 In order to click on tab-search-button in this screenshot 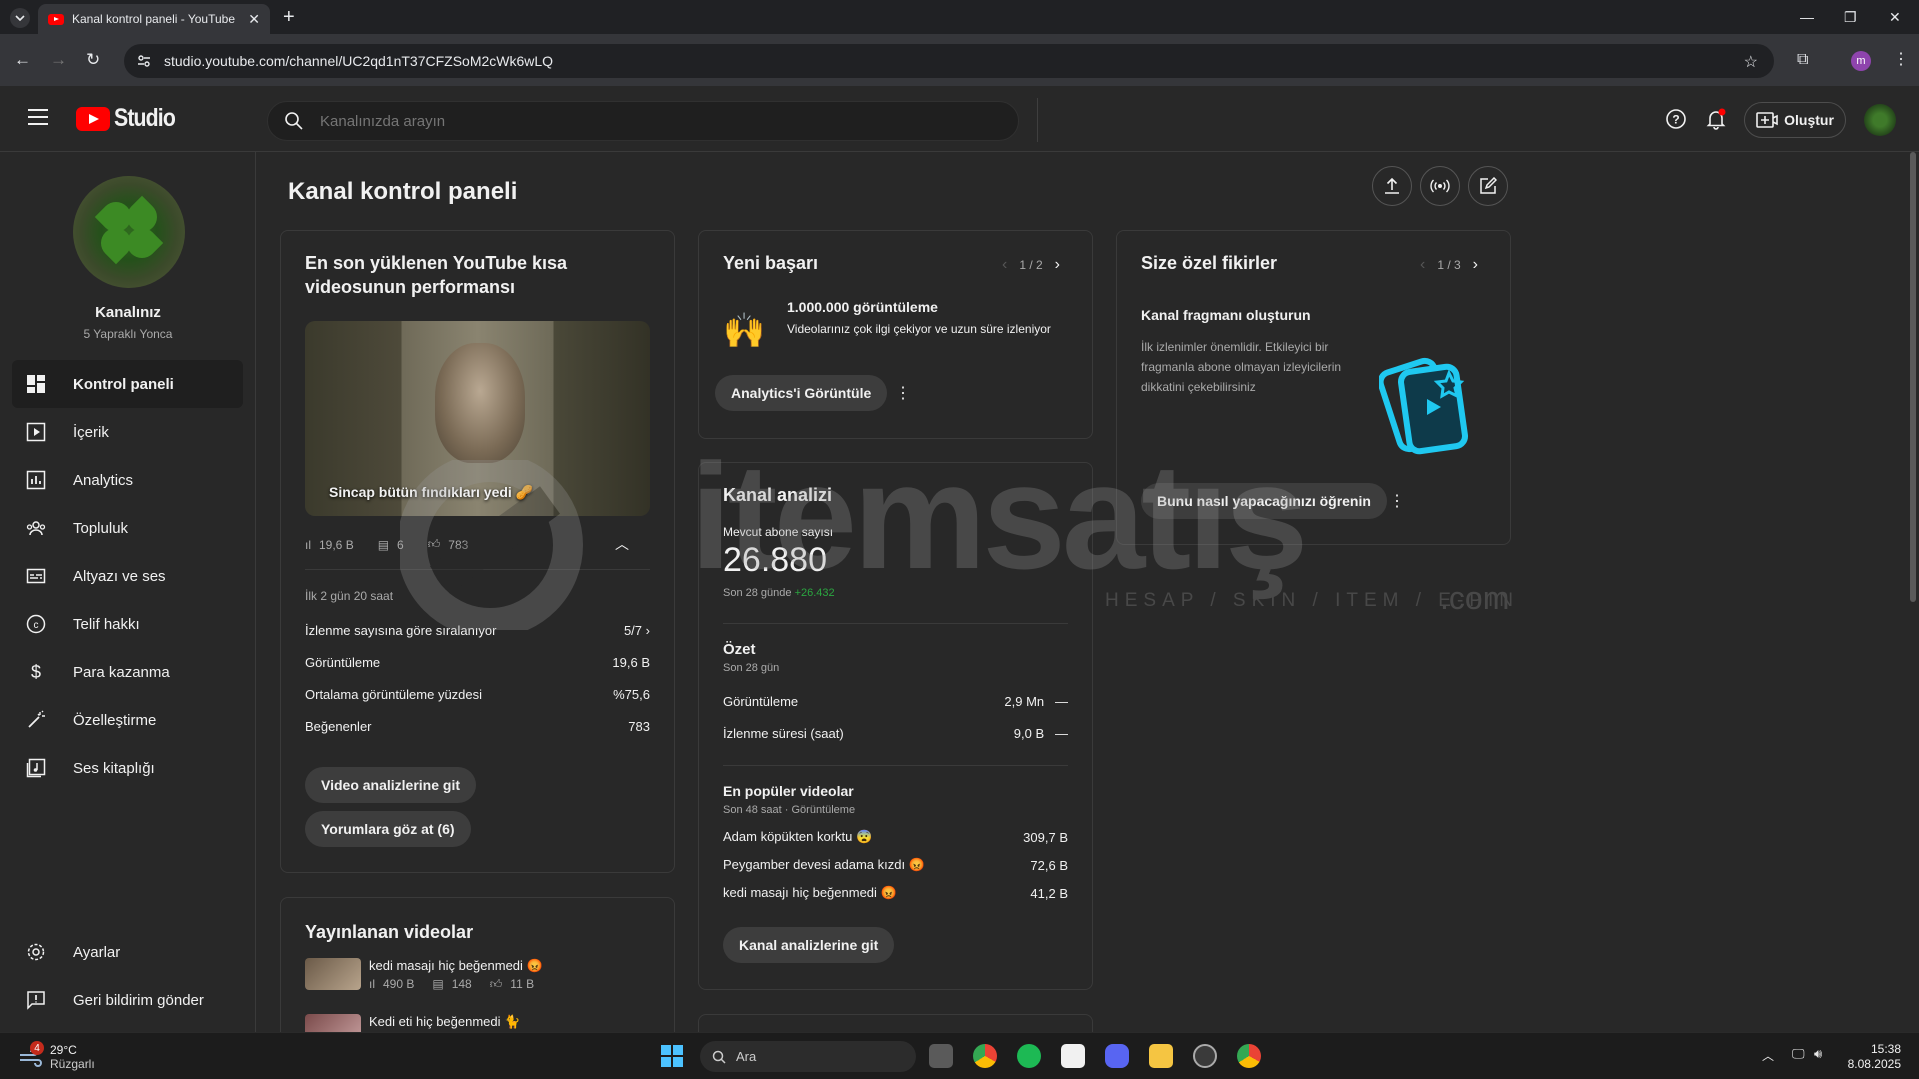, I will do `click(20, 18)`.